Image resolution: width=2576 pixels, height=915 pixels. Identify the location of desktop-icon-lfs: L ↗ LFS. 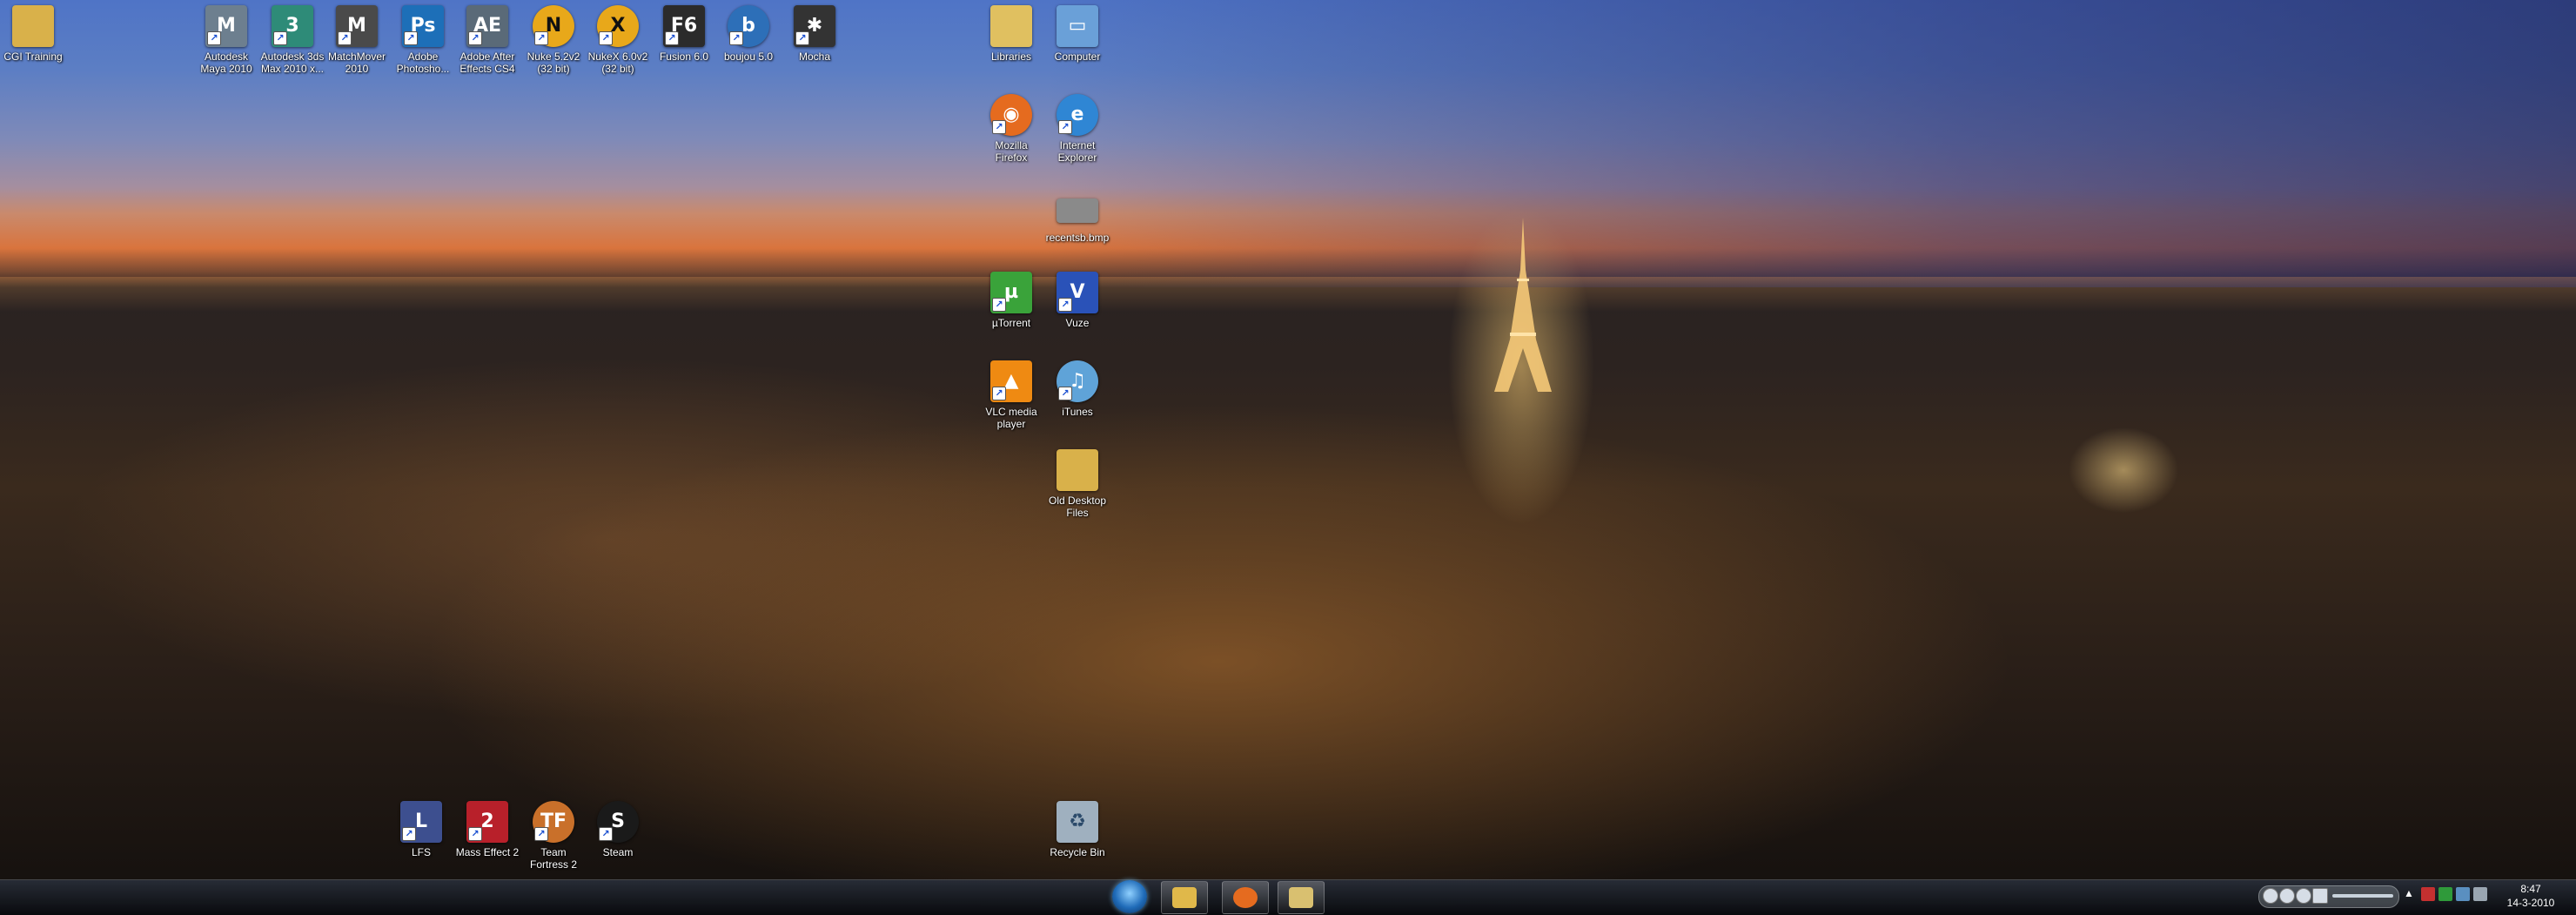
(421, 829).